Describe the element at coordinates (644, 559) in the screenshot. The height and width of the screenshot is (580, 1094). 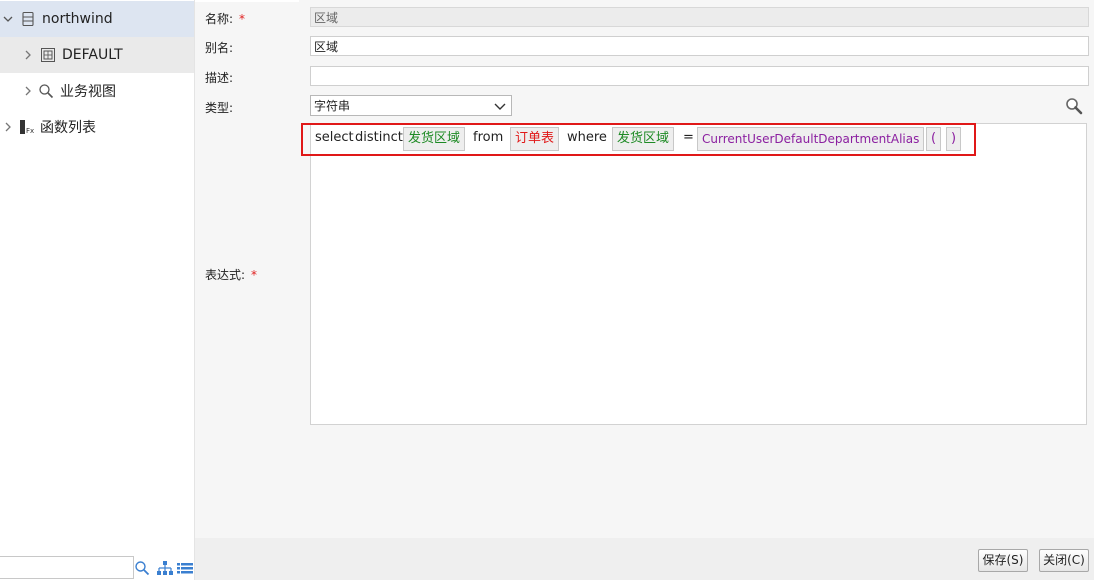
I see `bottom-button-bar` at that location.